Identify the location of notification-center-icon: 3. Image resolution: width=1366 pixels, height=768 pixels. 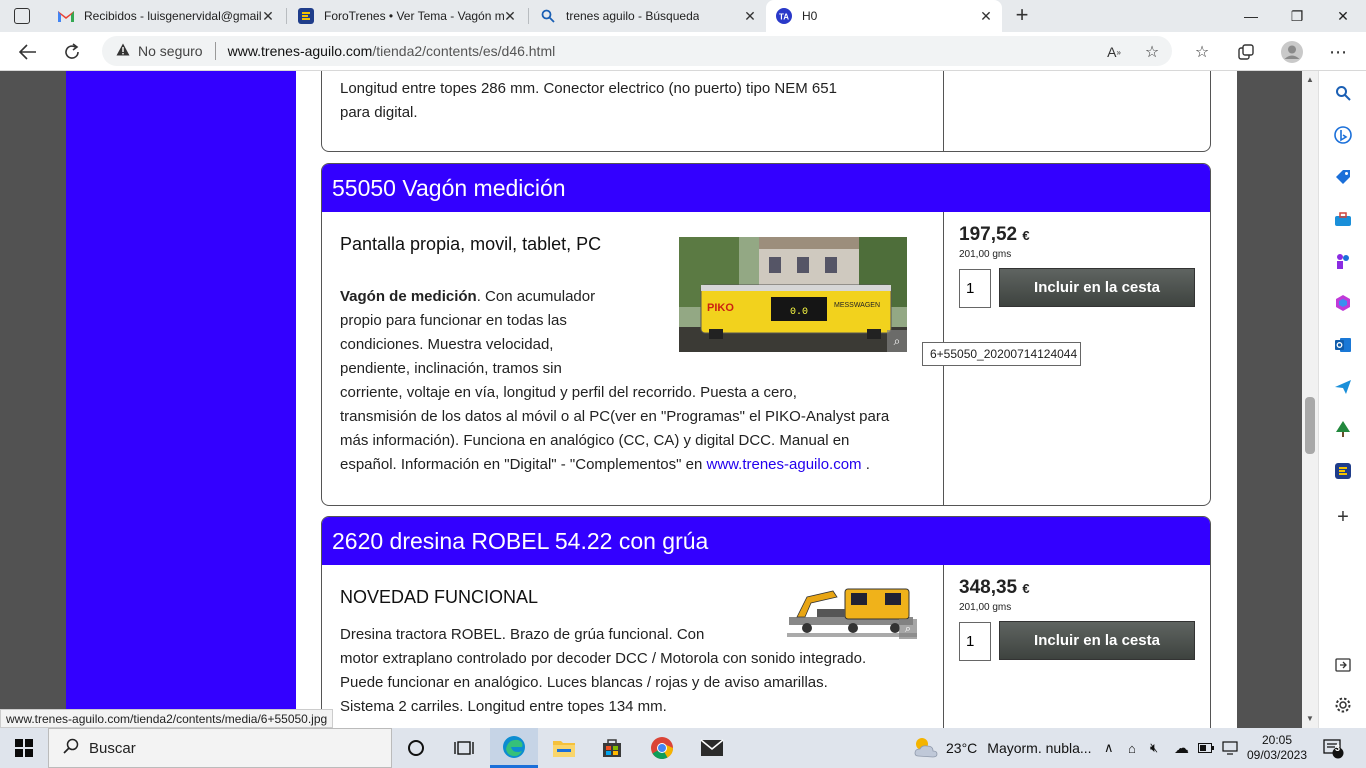
(1333, 748).